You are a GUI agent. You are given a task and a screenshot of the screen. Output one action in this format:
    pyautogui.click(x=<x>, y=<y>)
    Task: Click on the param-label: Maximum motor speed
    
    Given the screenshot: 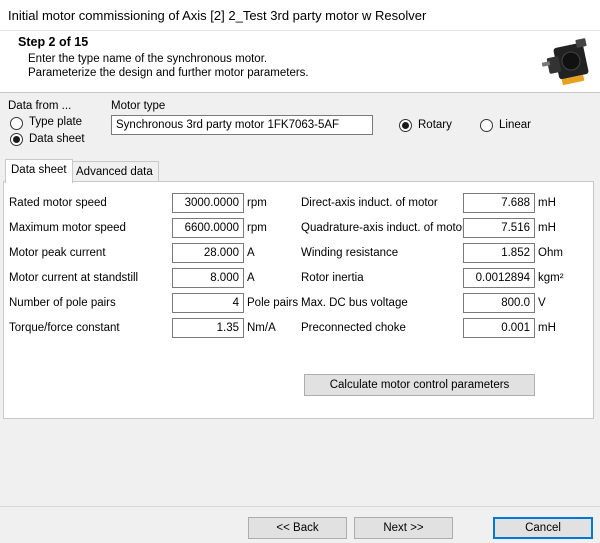 What is the action you would take?
    pyautogui.click(x=67, y=228)
    